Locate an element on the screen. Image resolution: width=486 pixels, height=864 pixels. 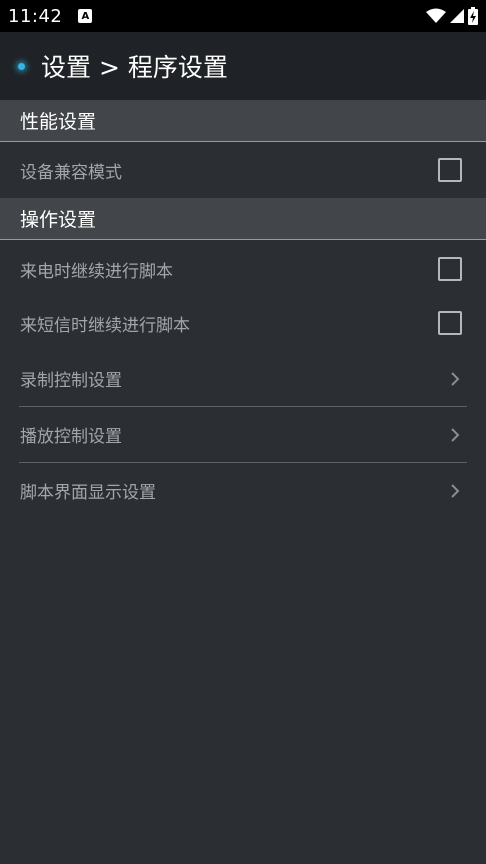
setting-playback-control: 播放控制设置 is located at coordinates (243, 434).